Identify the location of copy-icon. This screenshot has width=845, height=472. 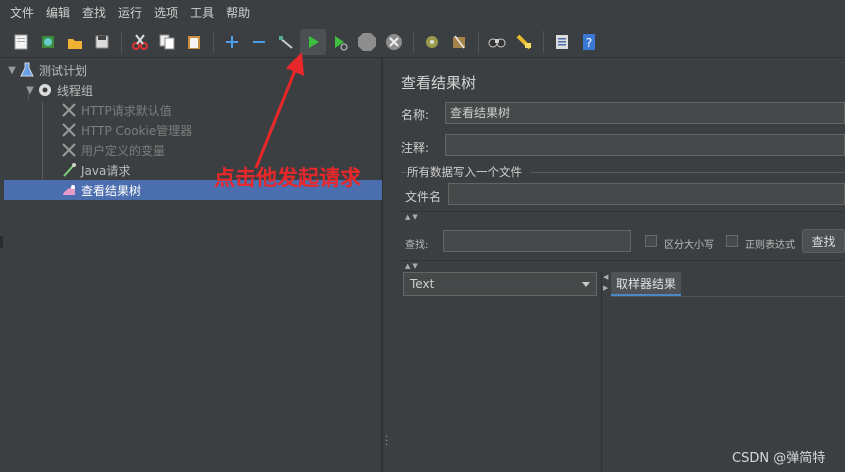
(167, 42).